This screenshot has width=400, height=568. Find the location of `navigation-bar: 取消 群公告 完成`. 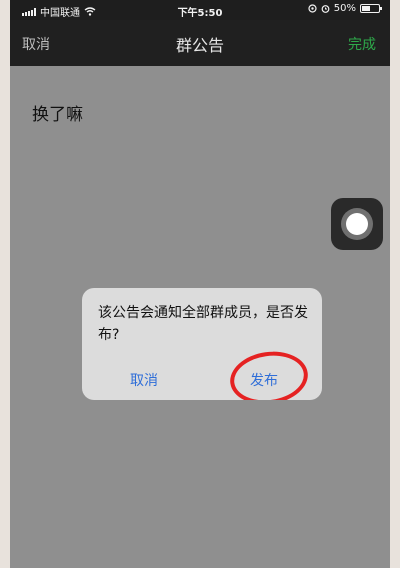

navigation-bar: 取消 群公告 完成 is located at coordinates (200, 43).